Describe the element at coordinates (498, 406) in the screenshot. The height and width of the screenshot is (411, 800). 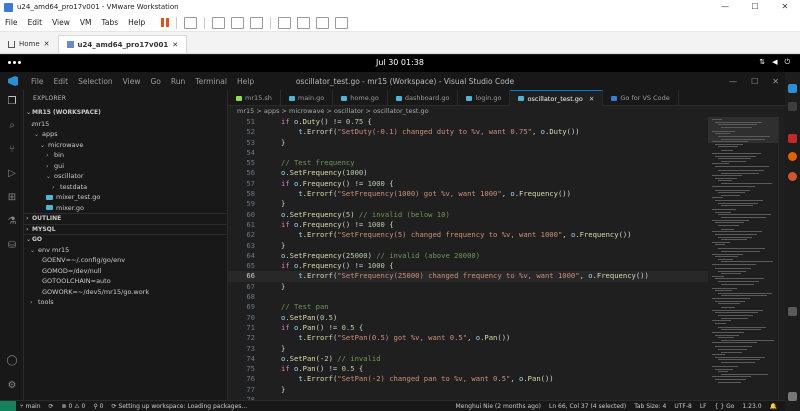
I see `git-blame: Menghui Nie (2 months ago)` at that location.